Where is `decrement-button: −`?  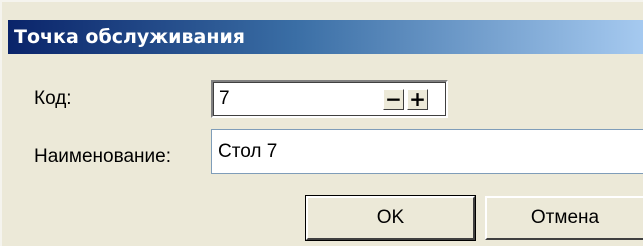
decrement-button: − is located at coordinates (393, 99).